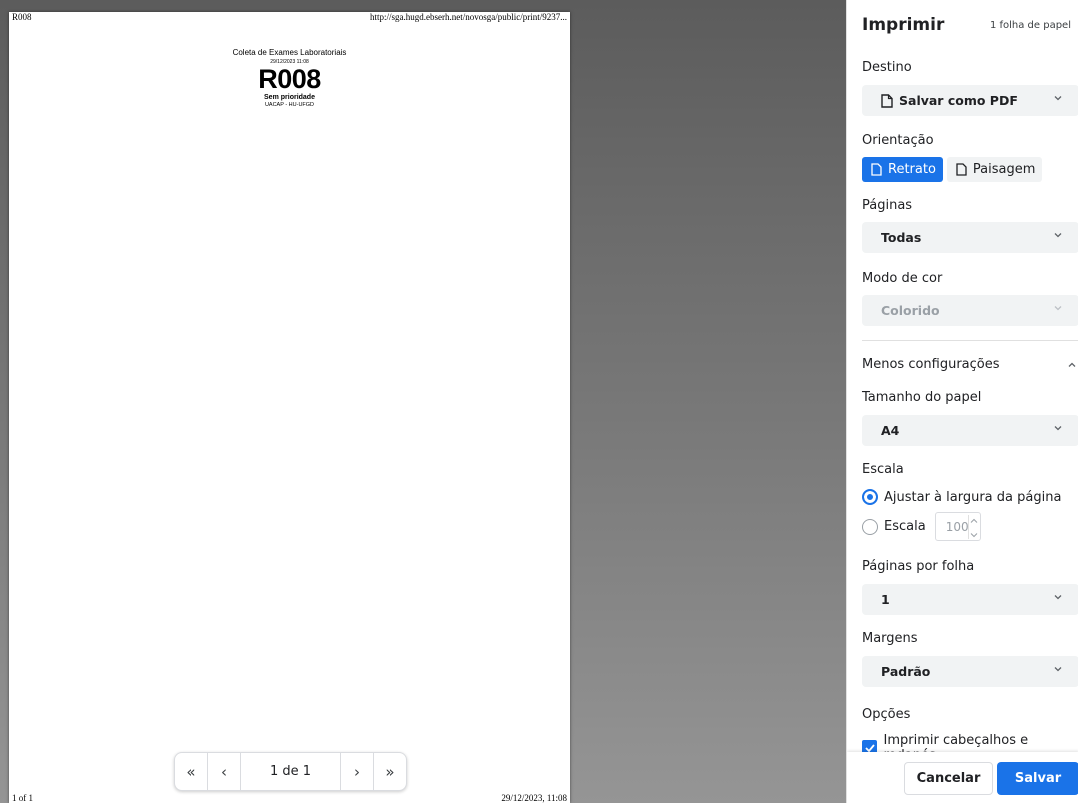 The width and height of the screenshot is (1078, 803). I want to click on scale-input: 100, so click(957, 526).